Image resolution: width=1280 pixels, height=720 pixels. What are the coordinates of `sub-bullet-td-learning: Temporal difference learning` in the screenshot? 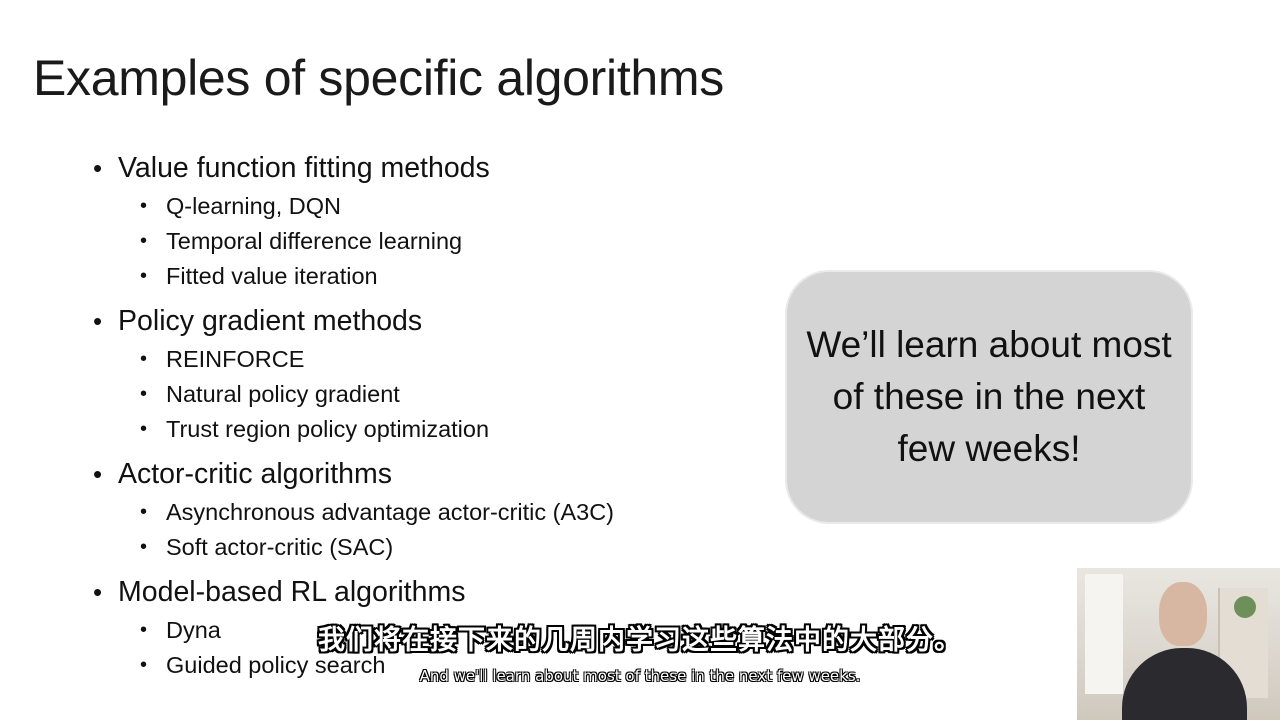 It's located at (423, 241).